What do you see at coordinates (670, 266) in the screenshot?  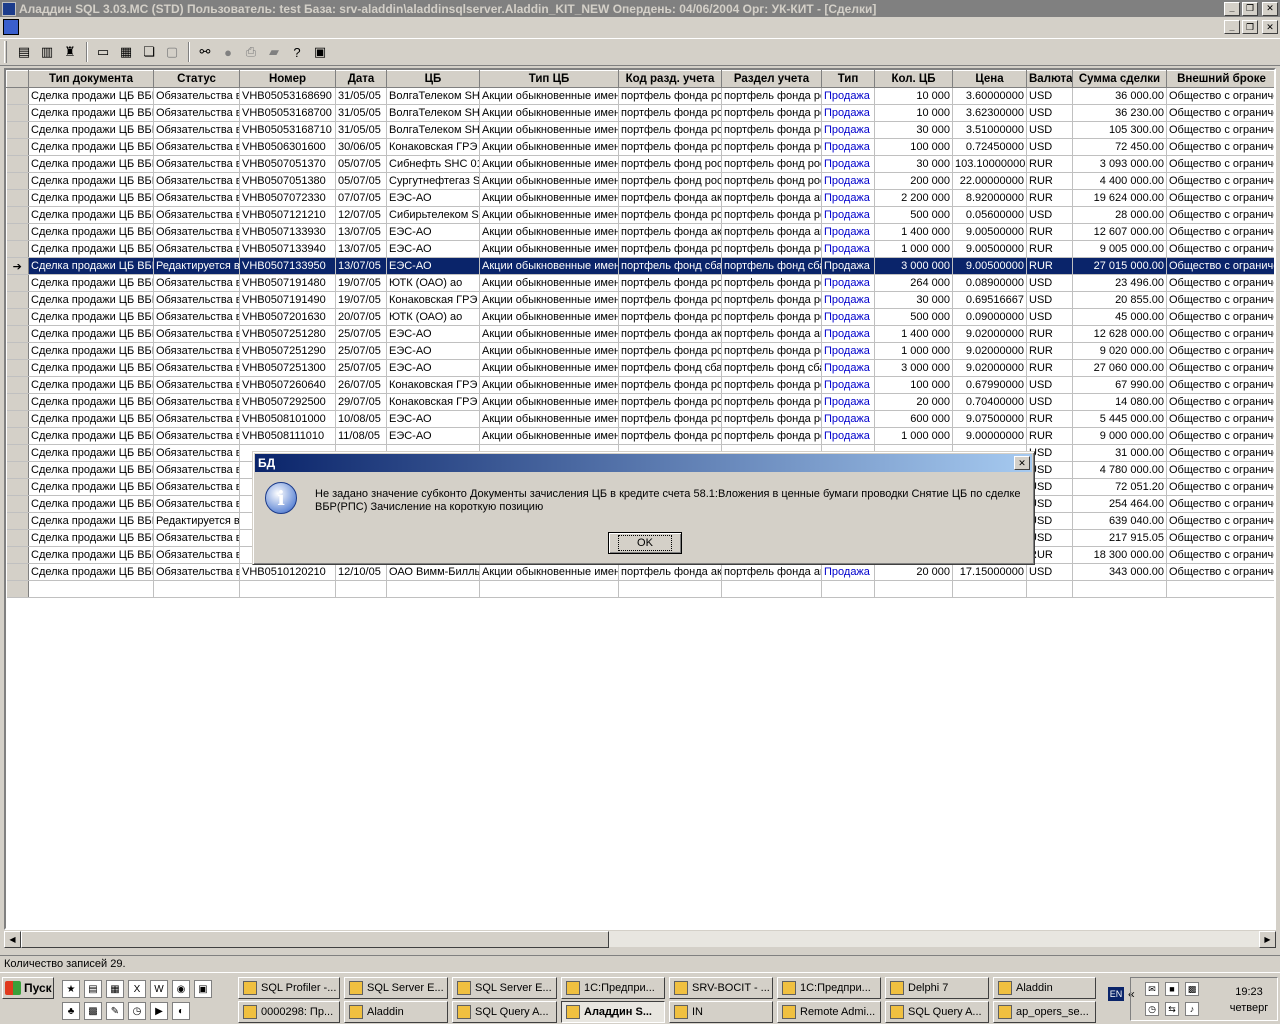 I see `table-cell: портфель фонд сба` at bounding box center [670, 266].